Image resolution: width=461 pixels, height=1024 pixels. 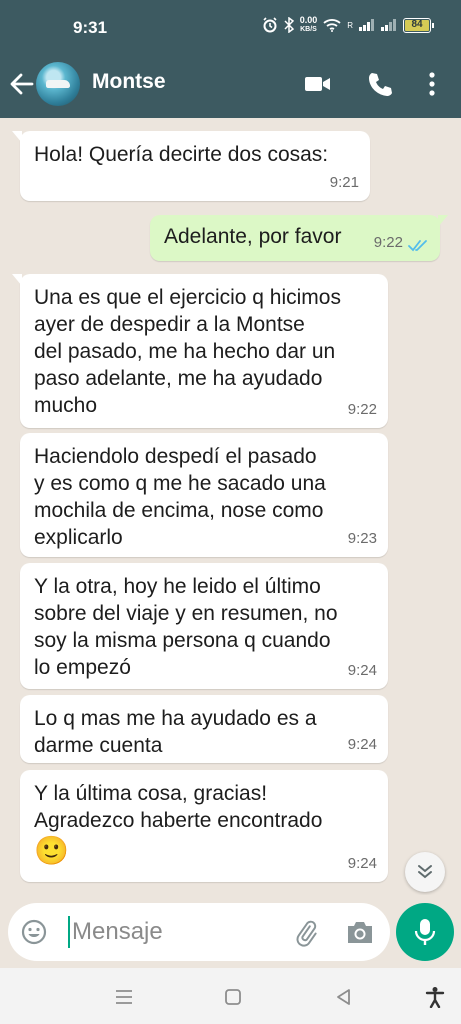 I want to click on alarm-icon, so click(x=270, y=25).